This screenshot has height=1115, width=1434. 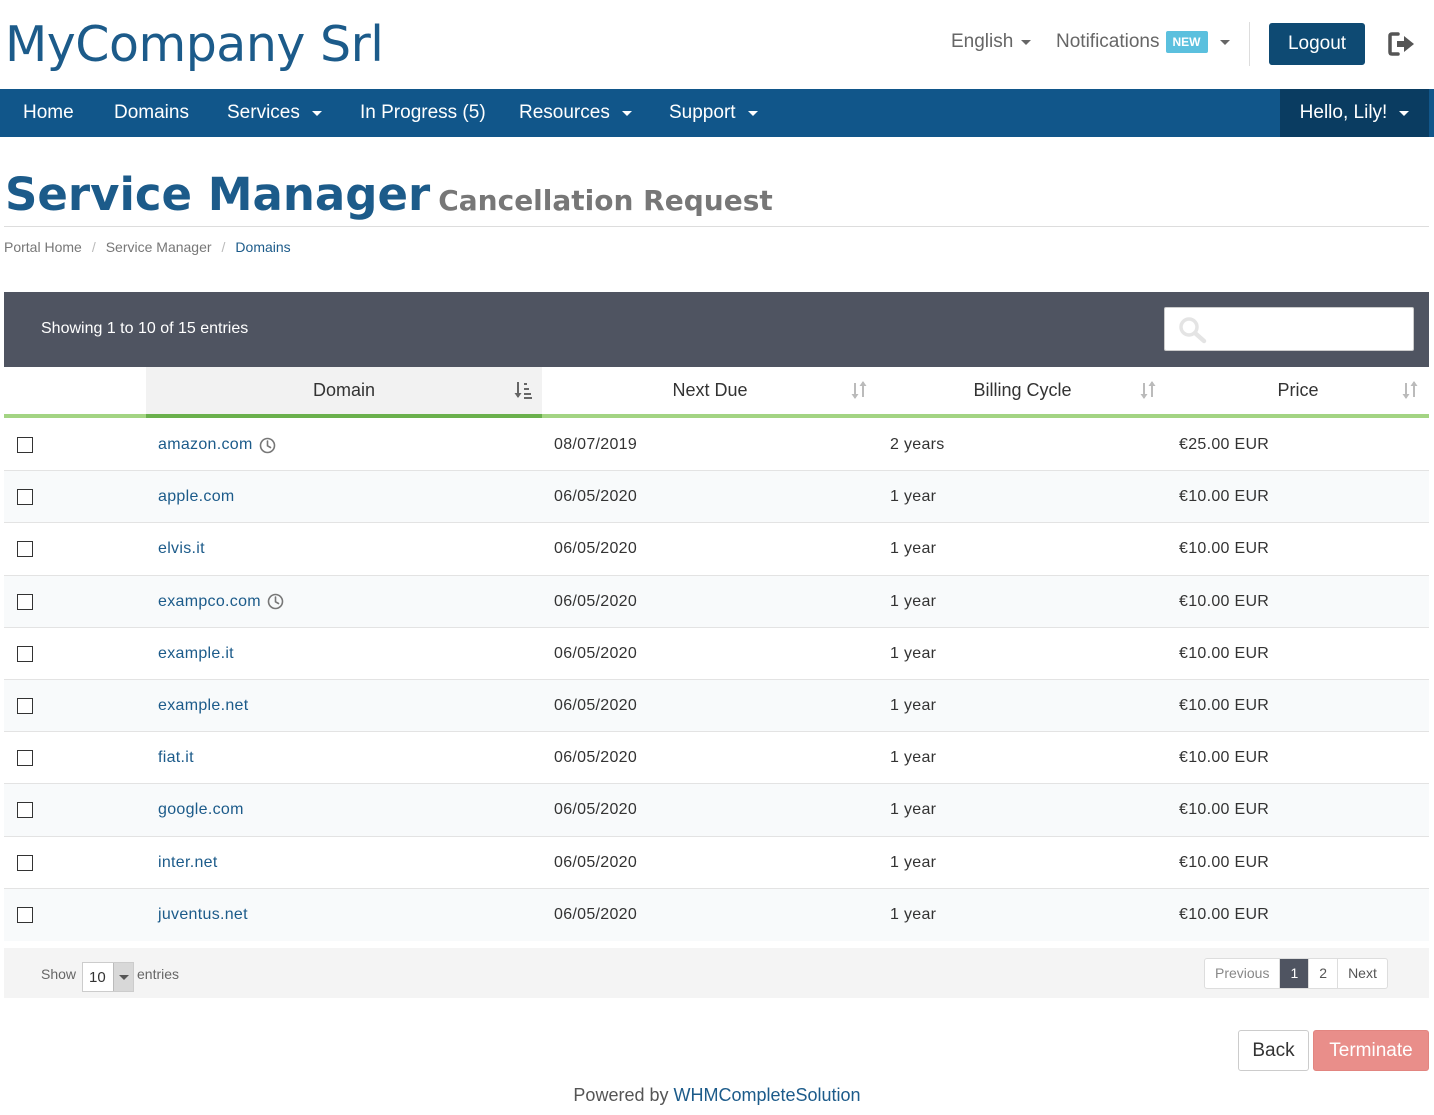 I want to click on sign-out-icon, so click(x=1402, y=44).